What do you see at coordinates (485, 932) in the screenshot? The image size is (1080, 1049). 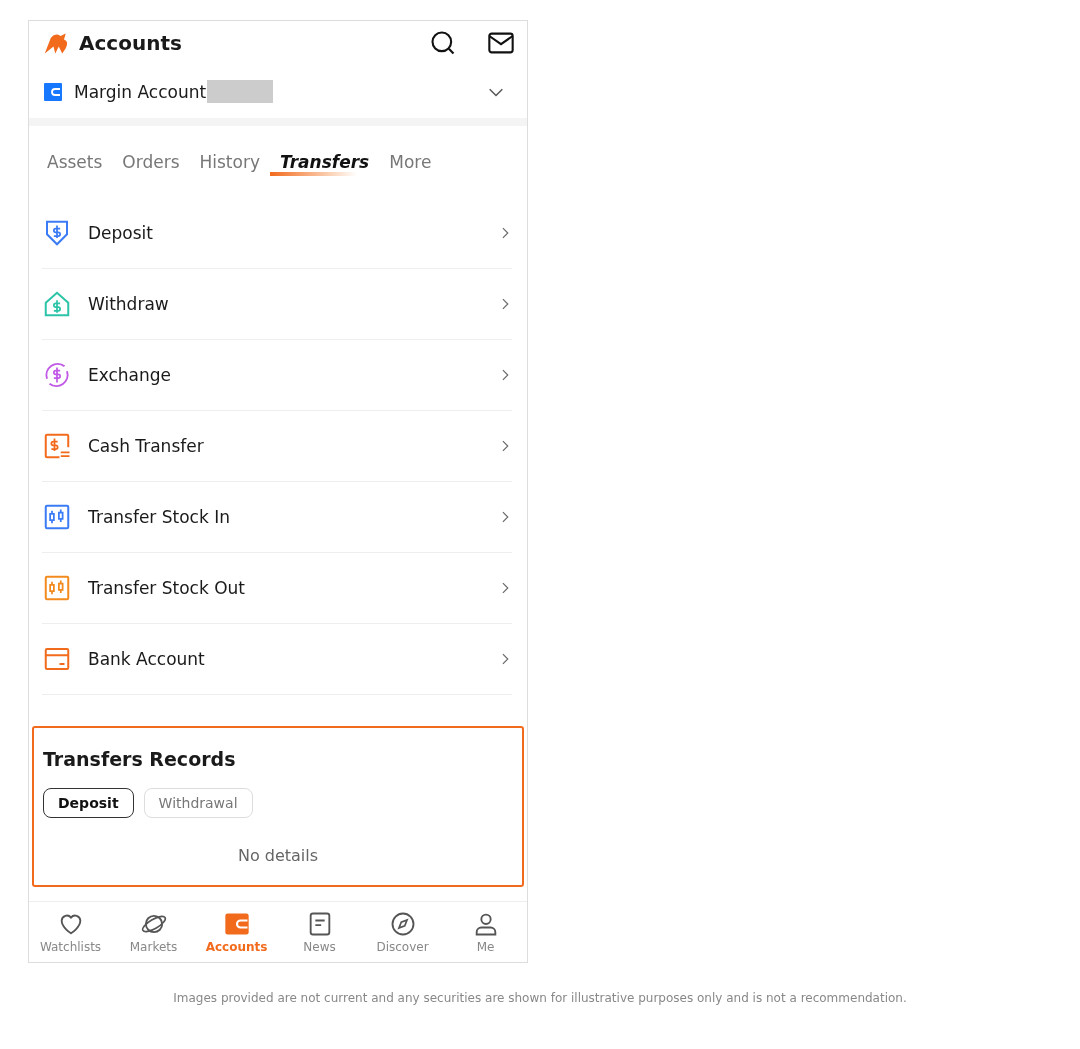 I see `nav-tab: Me` at bounding box center [485, 932].